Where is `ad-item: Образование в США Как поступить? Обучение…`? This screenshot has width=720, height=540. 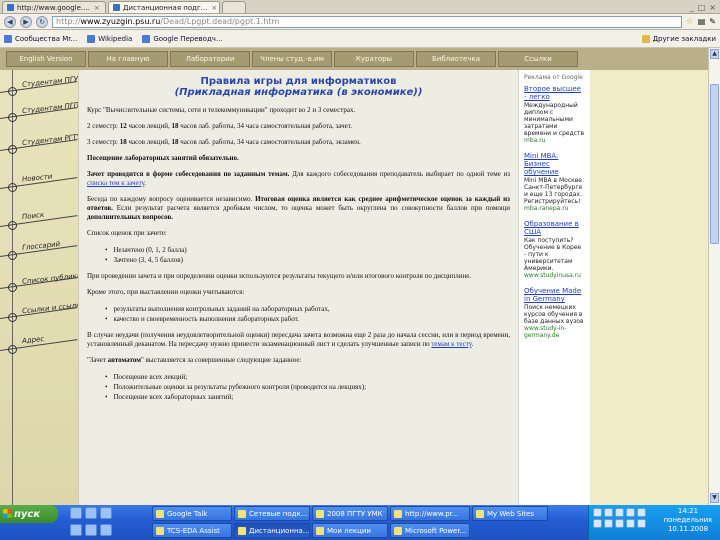
ad-item: Образование в США Как поступить? Обучение… is located at coordinates (554, 249).